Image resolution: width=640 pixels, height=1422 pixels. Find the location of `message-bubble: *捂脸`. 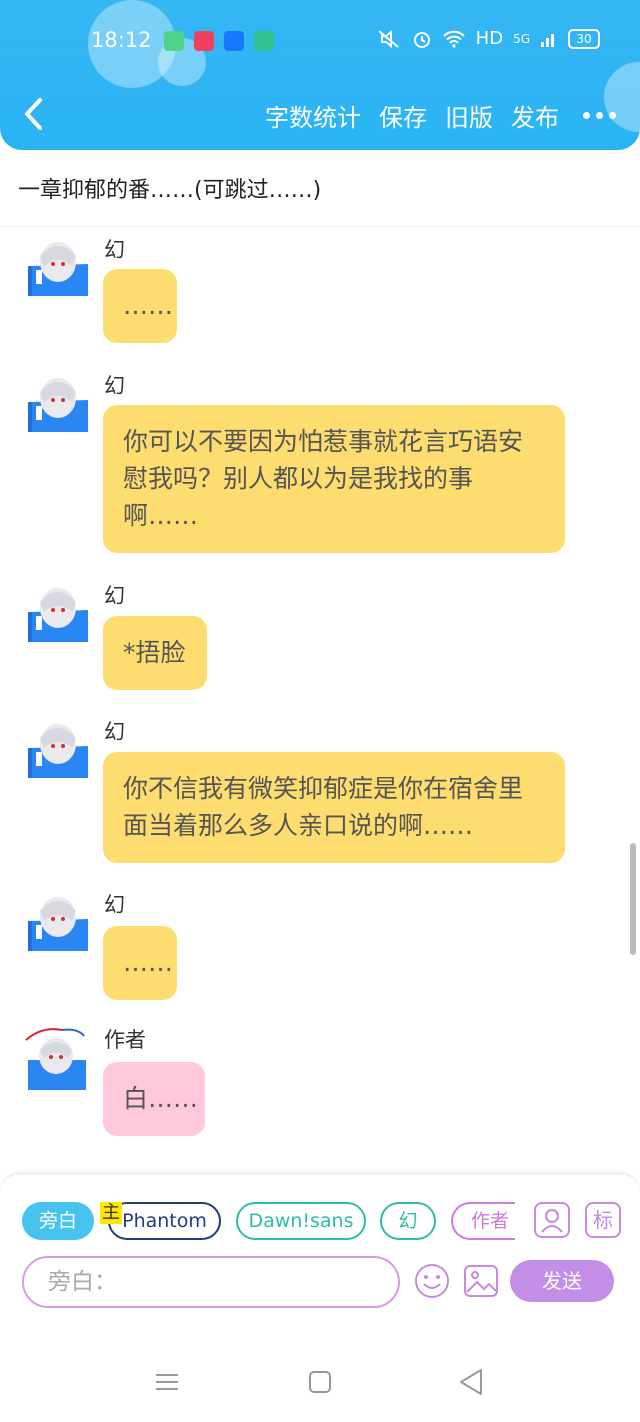

message-bubble: *捂脸 is located at coordinates (155, 653).